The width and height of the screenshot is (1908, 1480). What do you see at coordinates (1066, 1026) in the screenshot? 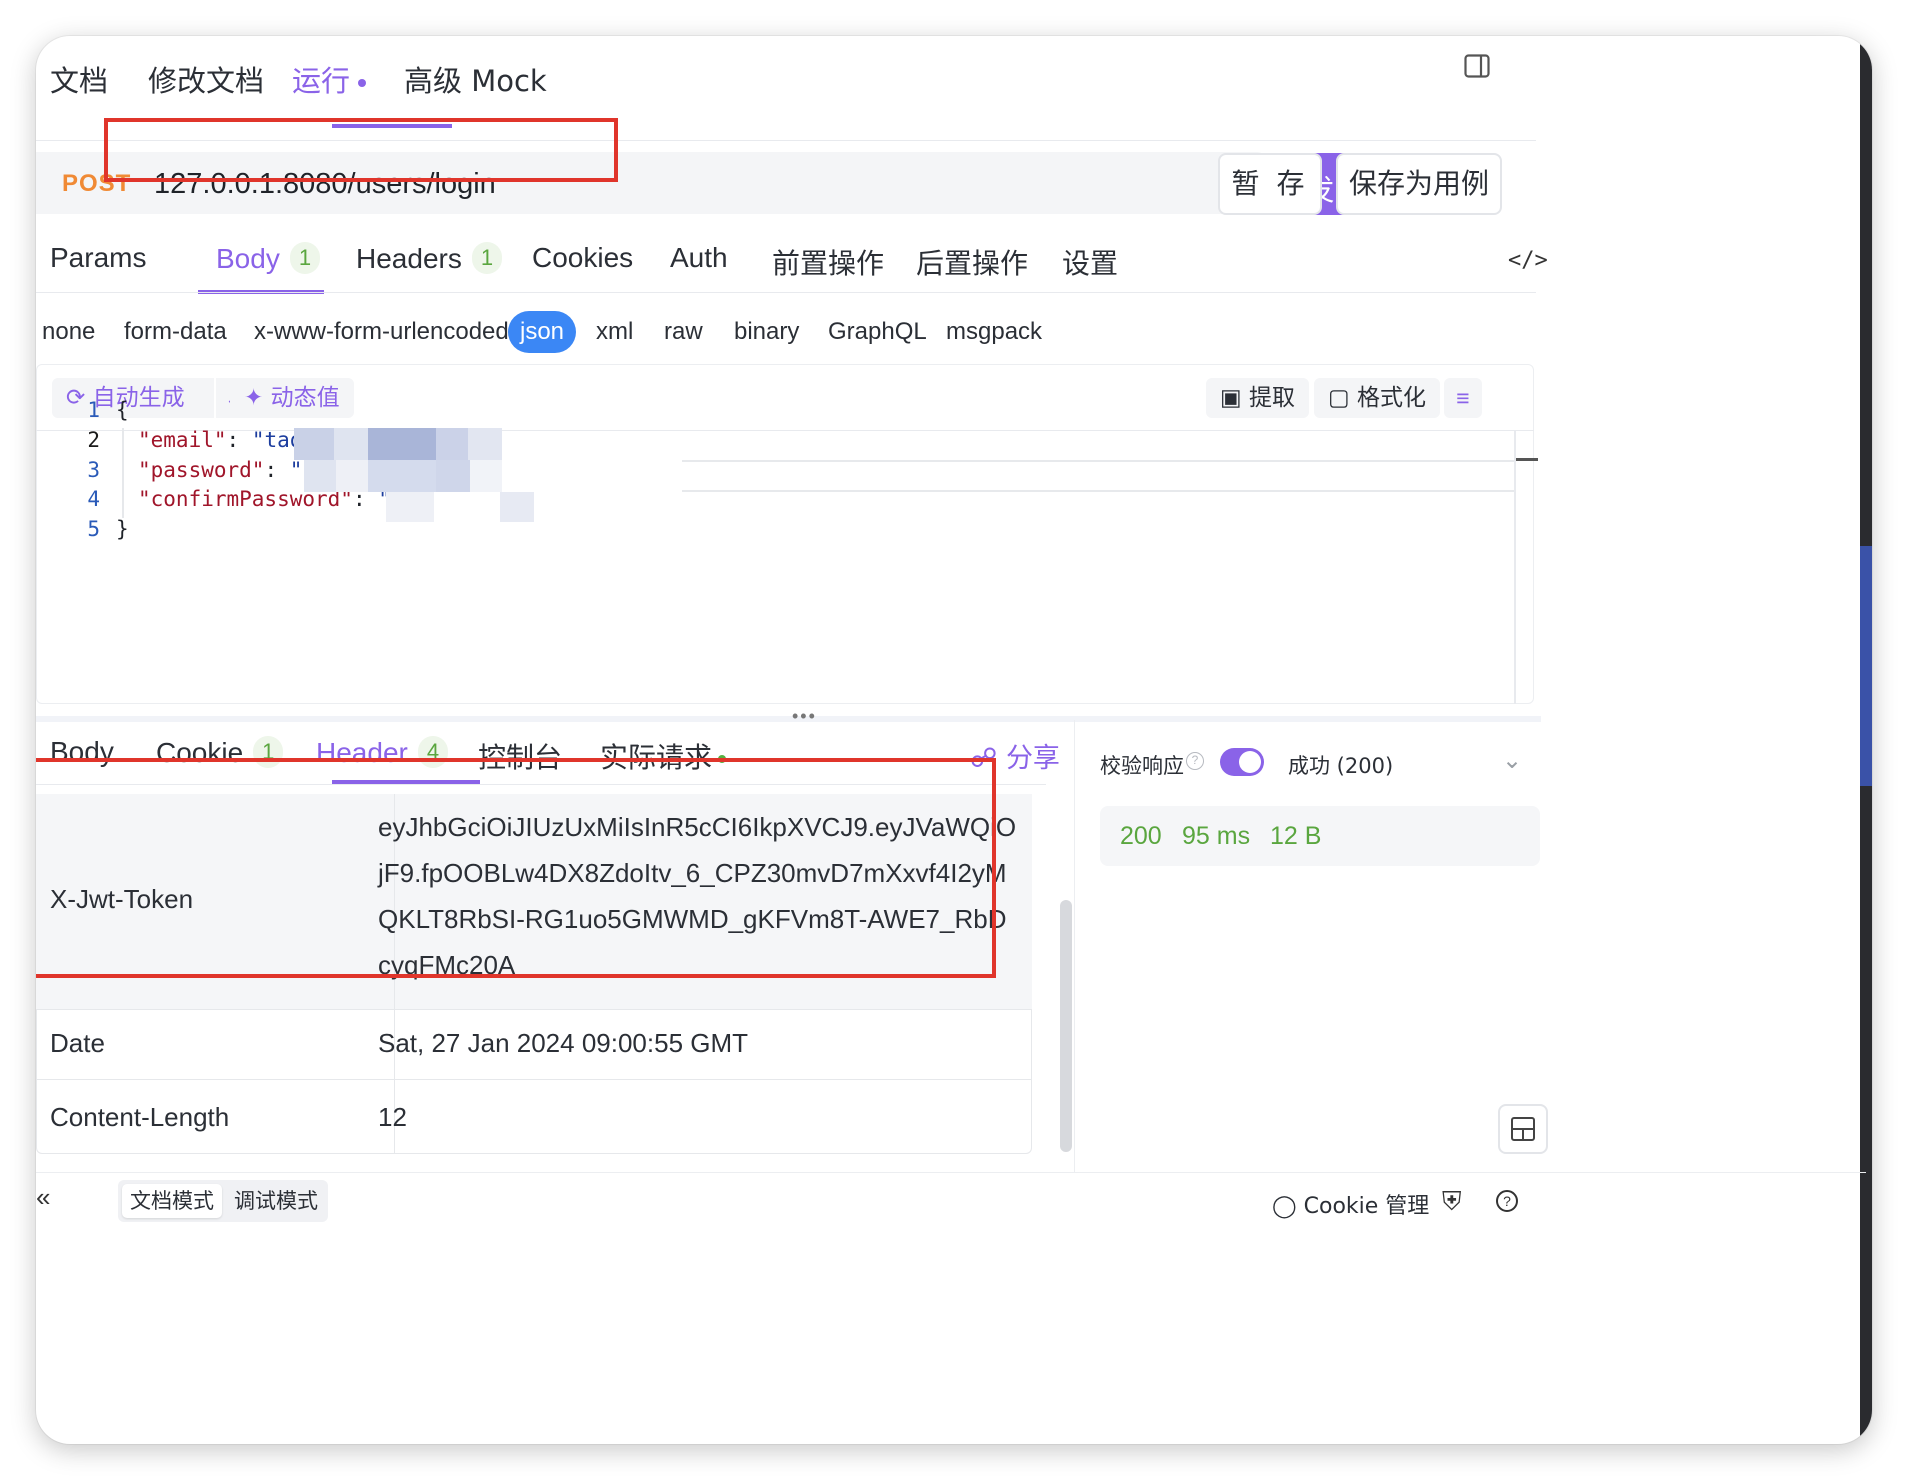
I see `response-scrollbar` at bounding box center [1066, 1026].